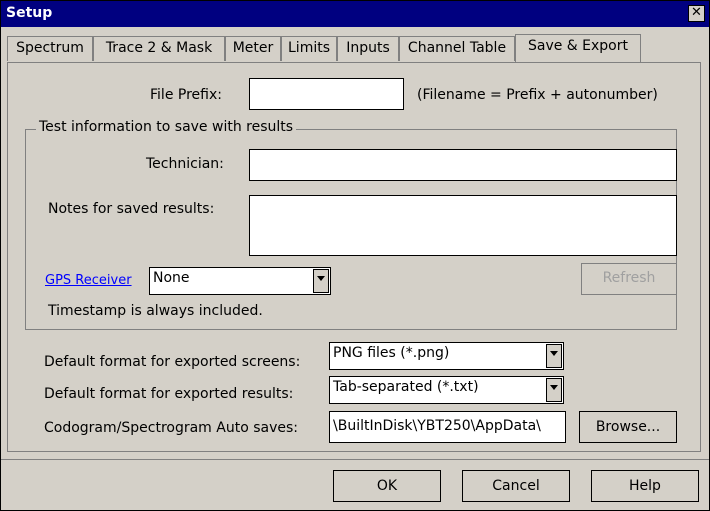 This screenshot has width=710, height=511. What do you see at coordinates (696, 13) in the screenshot?
I see `close-button: ✕` at bounding box center [696, 13].